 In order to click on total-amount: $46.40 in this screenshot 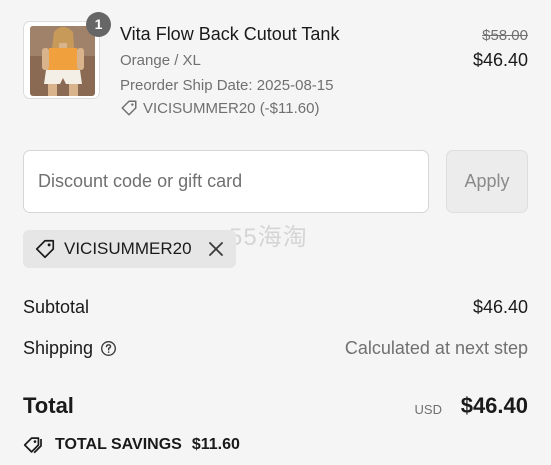, I will do `click(494, 405)`.